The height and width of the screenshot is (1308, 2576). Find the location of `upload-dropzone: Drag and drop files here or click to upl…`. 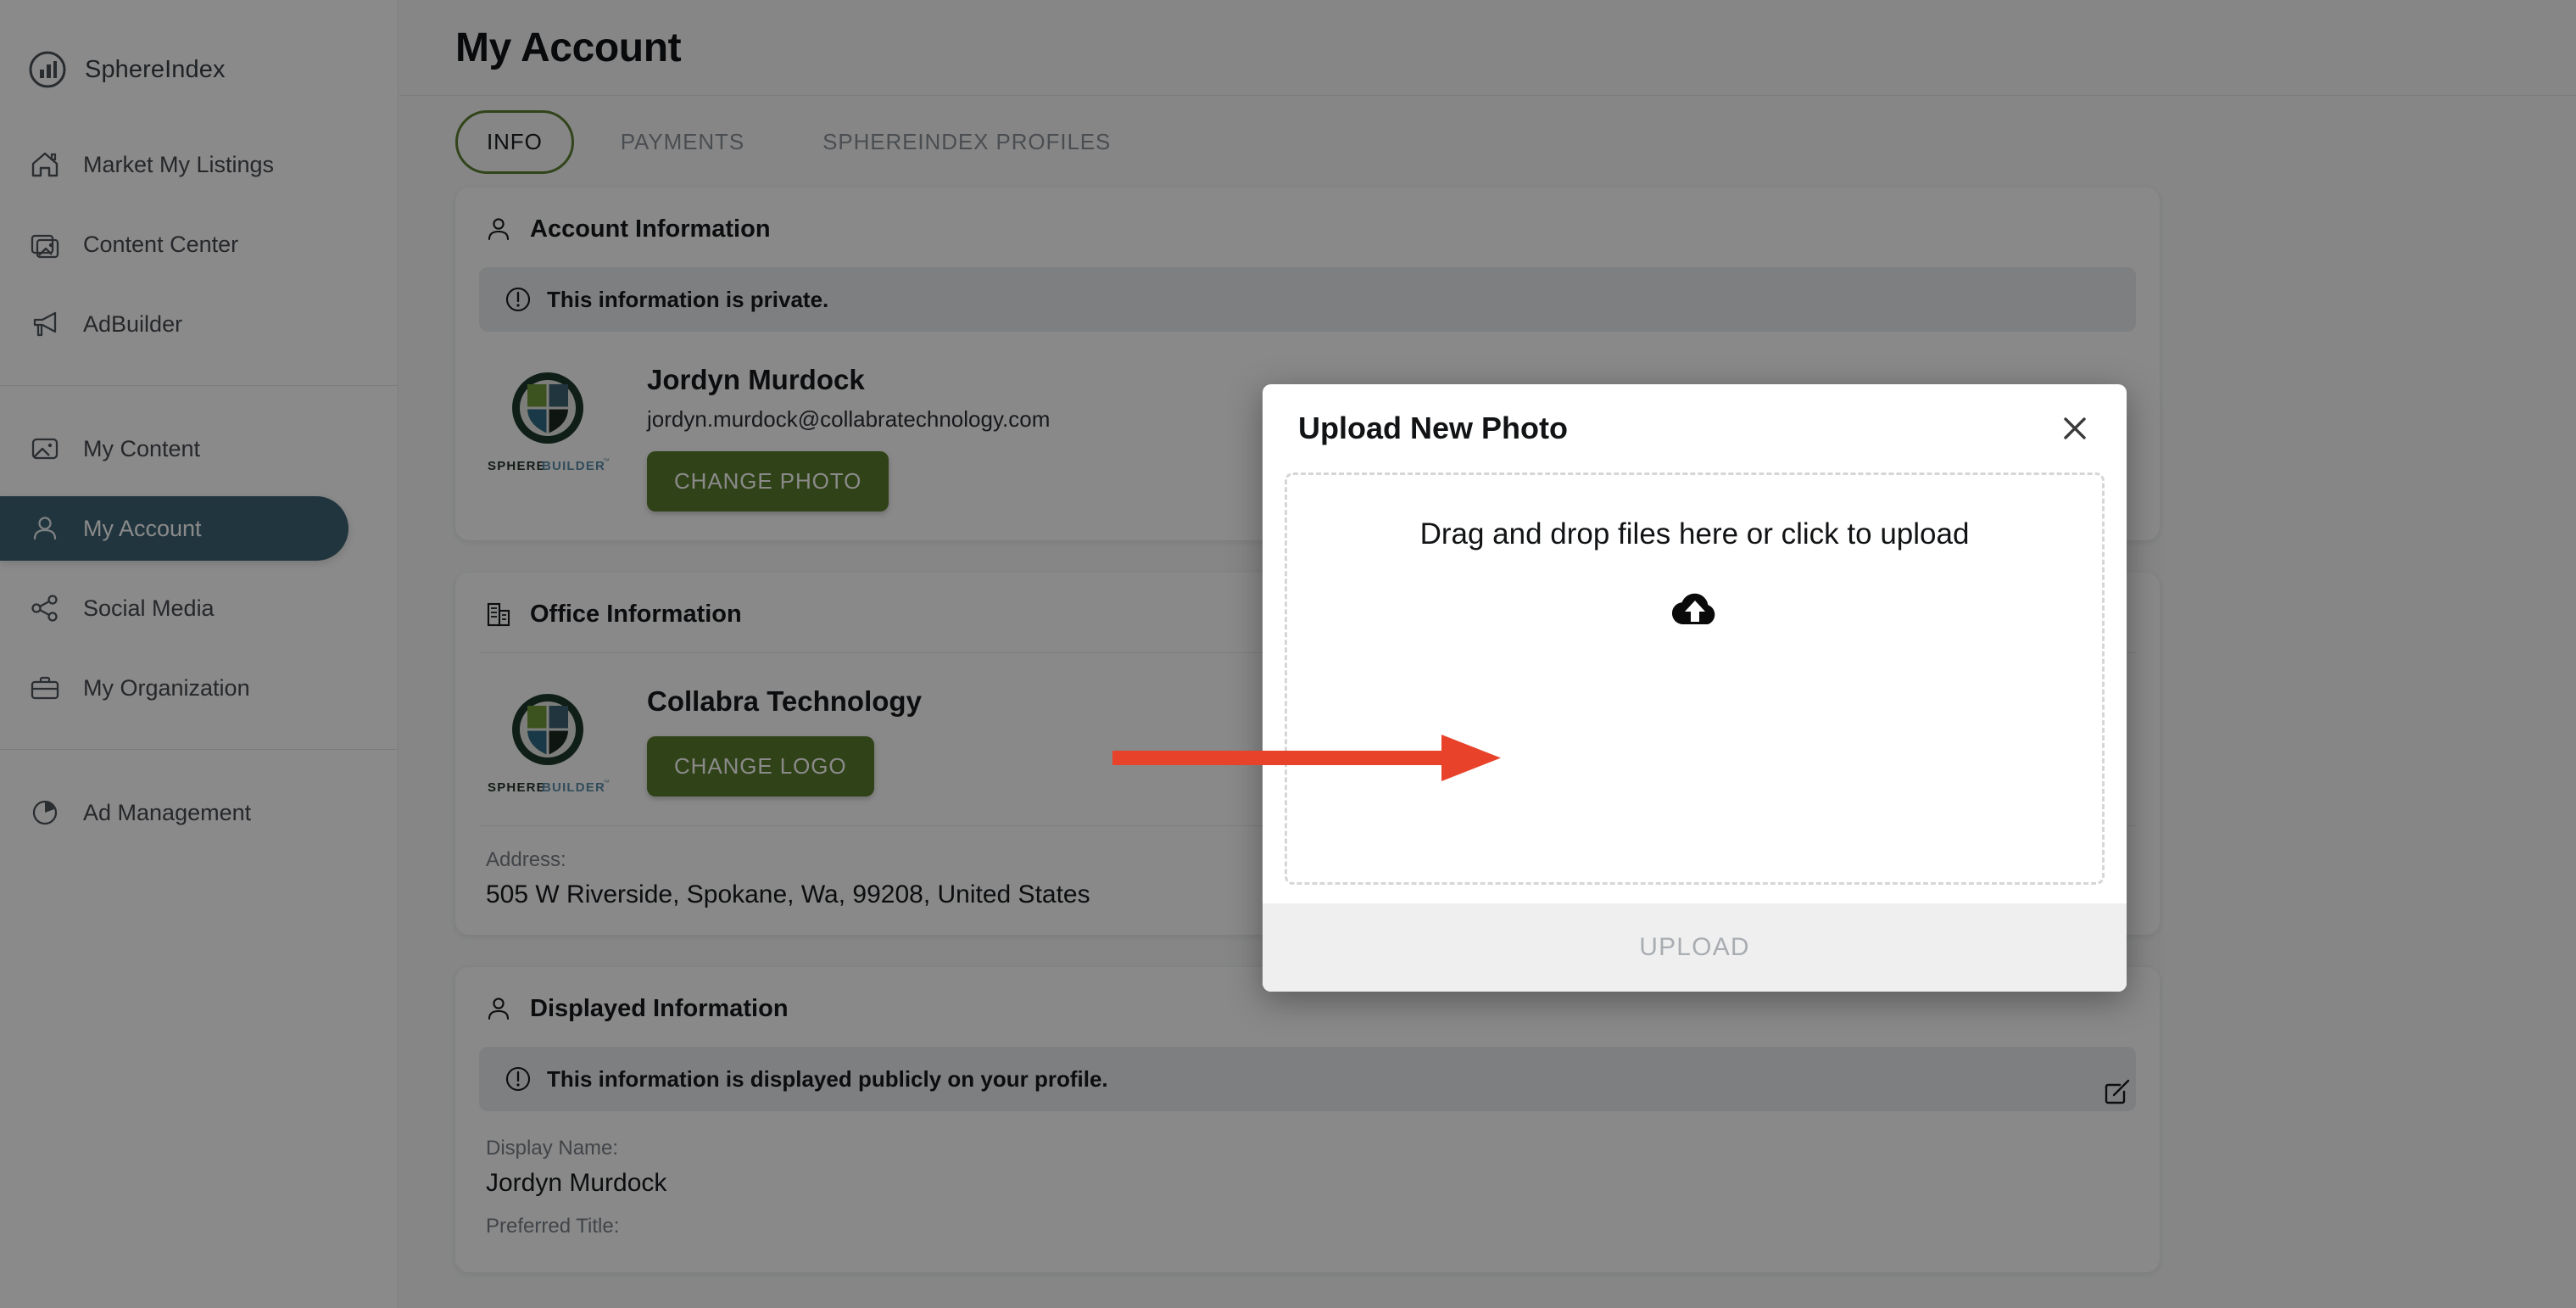

upload-dropzone: Drag and drop files here or click to upl… is located at coordinates (1695, 678).